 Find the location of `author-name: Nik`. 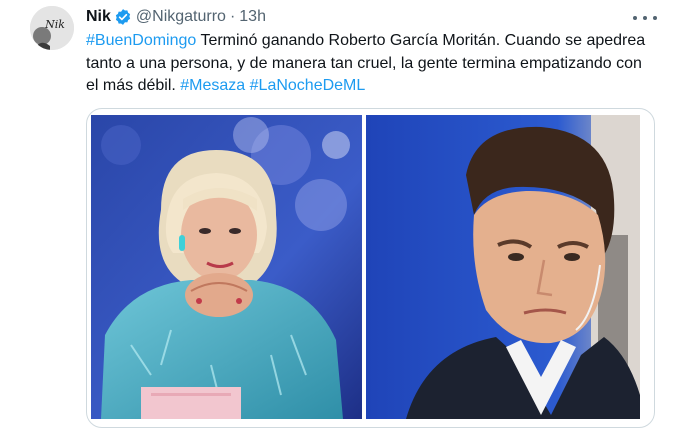

author-name: Nik is located at coordinates (98, 17).